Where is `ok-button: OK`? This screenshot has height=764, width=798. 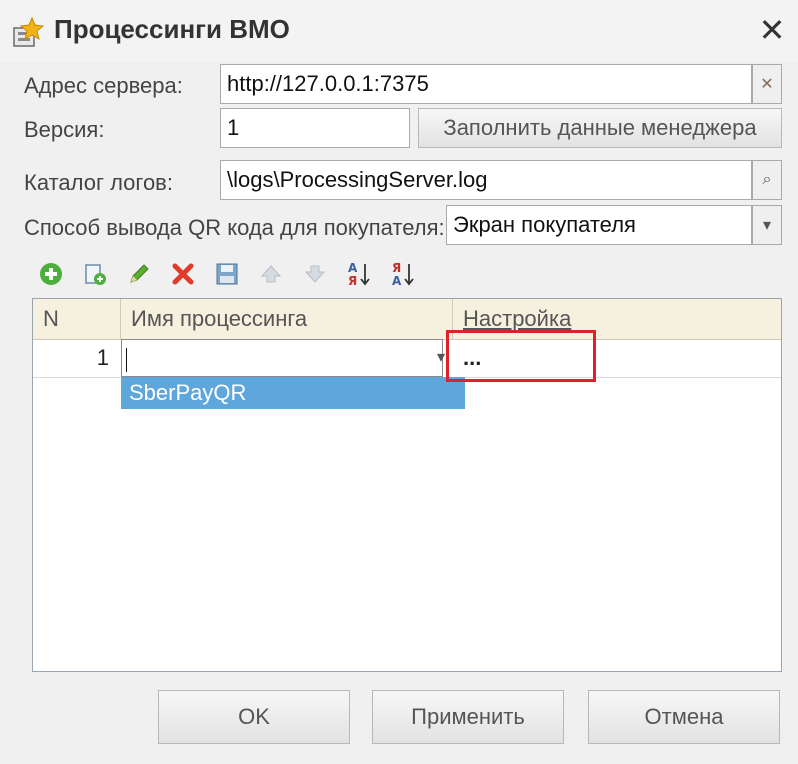
ok-button: OK is located at coordinates (254, 717).